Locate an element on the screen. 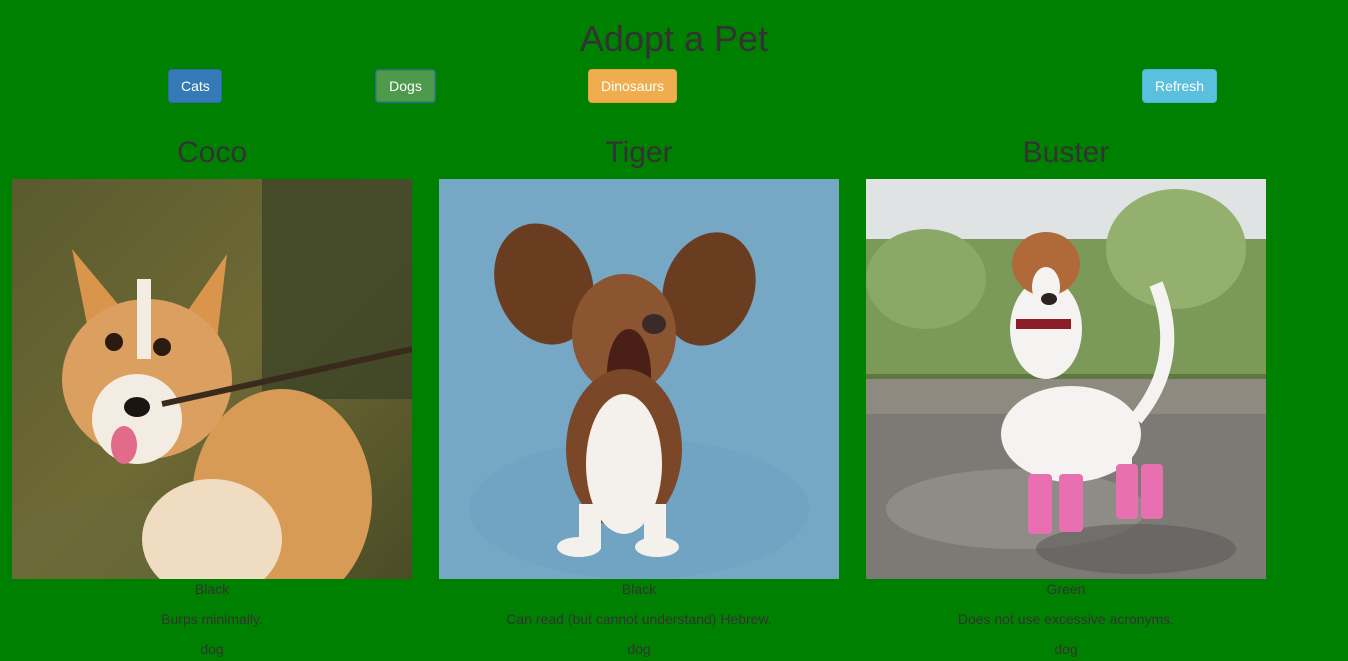 This screenshot has width=1348, height=661. pet-name: Coco is located at coordinates (212, 152).